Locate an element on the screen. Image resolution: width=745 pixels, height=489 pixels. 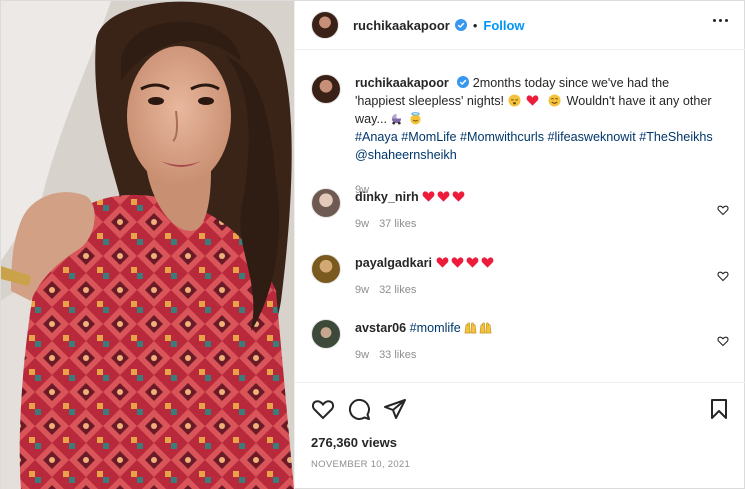
caption-username: ruchikaakapoor is located at coordinates (402, 83).